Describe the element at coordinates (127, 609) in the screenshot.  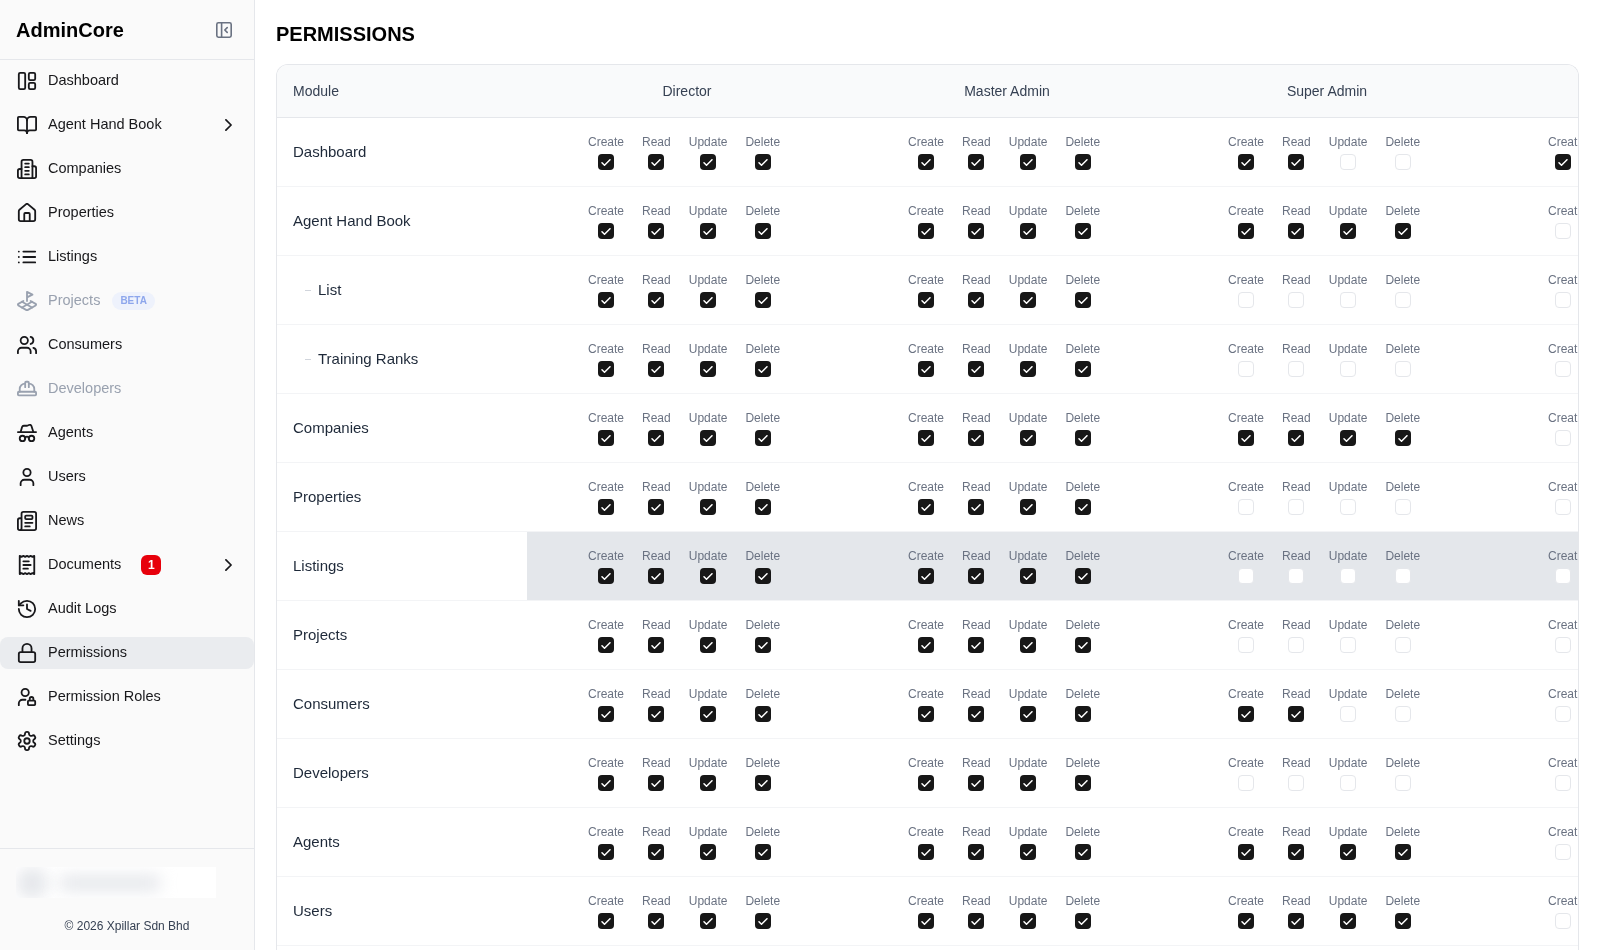
I see `nav-item: Audit Logs` at that location.